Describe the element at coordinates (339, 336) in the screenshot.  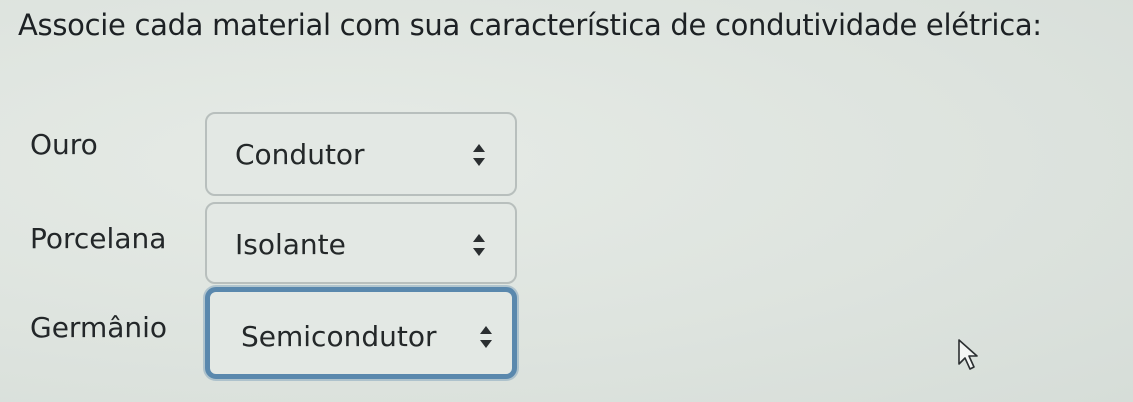
I see `select-value: Semicondutor` at that location.